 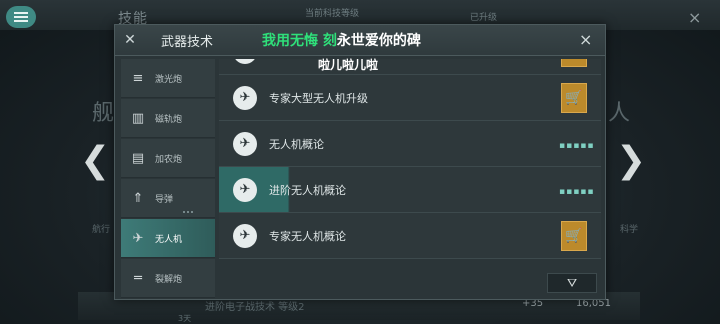 What do you see at coordinates (101, 230) in the screenshot?
I see `background-left-small: 航行` at bounding box center [101, 230].